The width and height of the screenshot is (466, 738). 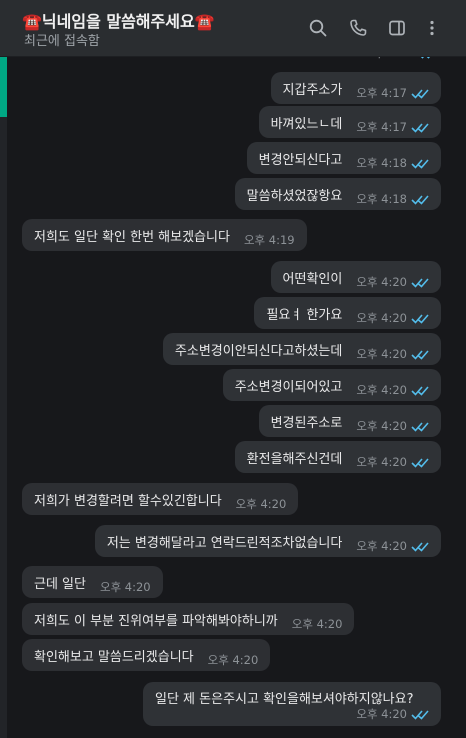 I want to click on search-icon, so click(x=318, y=28).